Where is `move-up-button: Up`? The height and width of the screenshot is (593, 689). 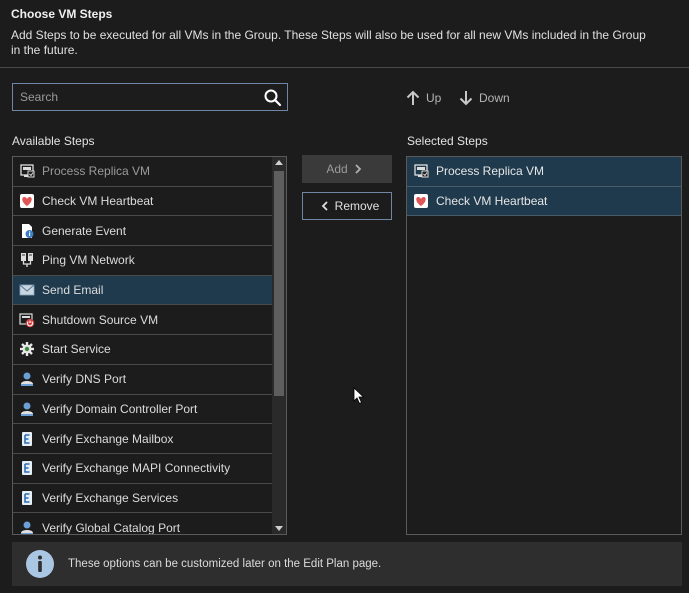 move-up-button: Up is located at coordinates (423, 98).